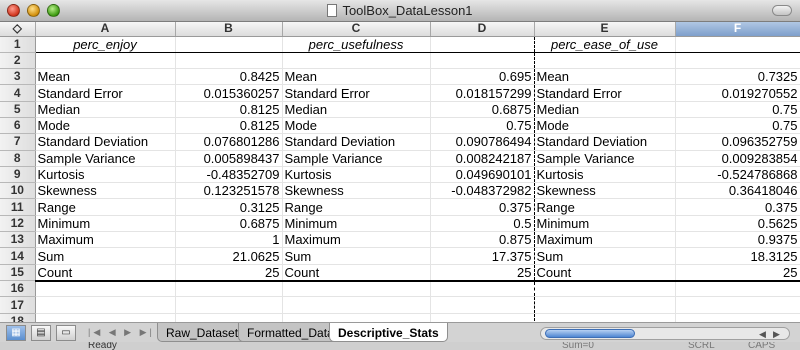  I want to click on cell-b1, so click(229, 44).